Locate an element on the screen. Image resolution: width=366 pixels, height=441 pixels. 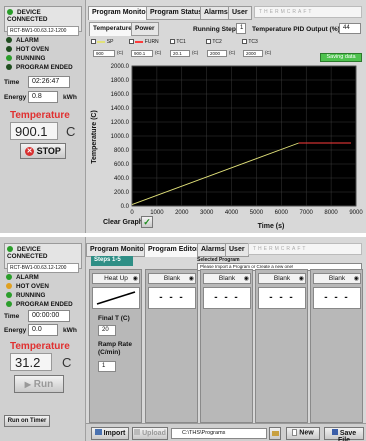
legend-sp-value: 900 is located at coordinates (104, 53).